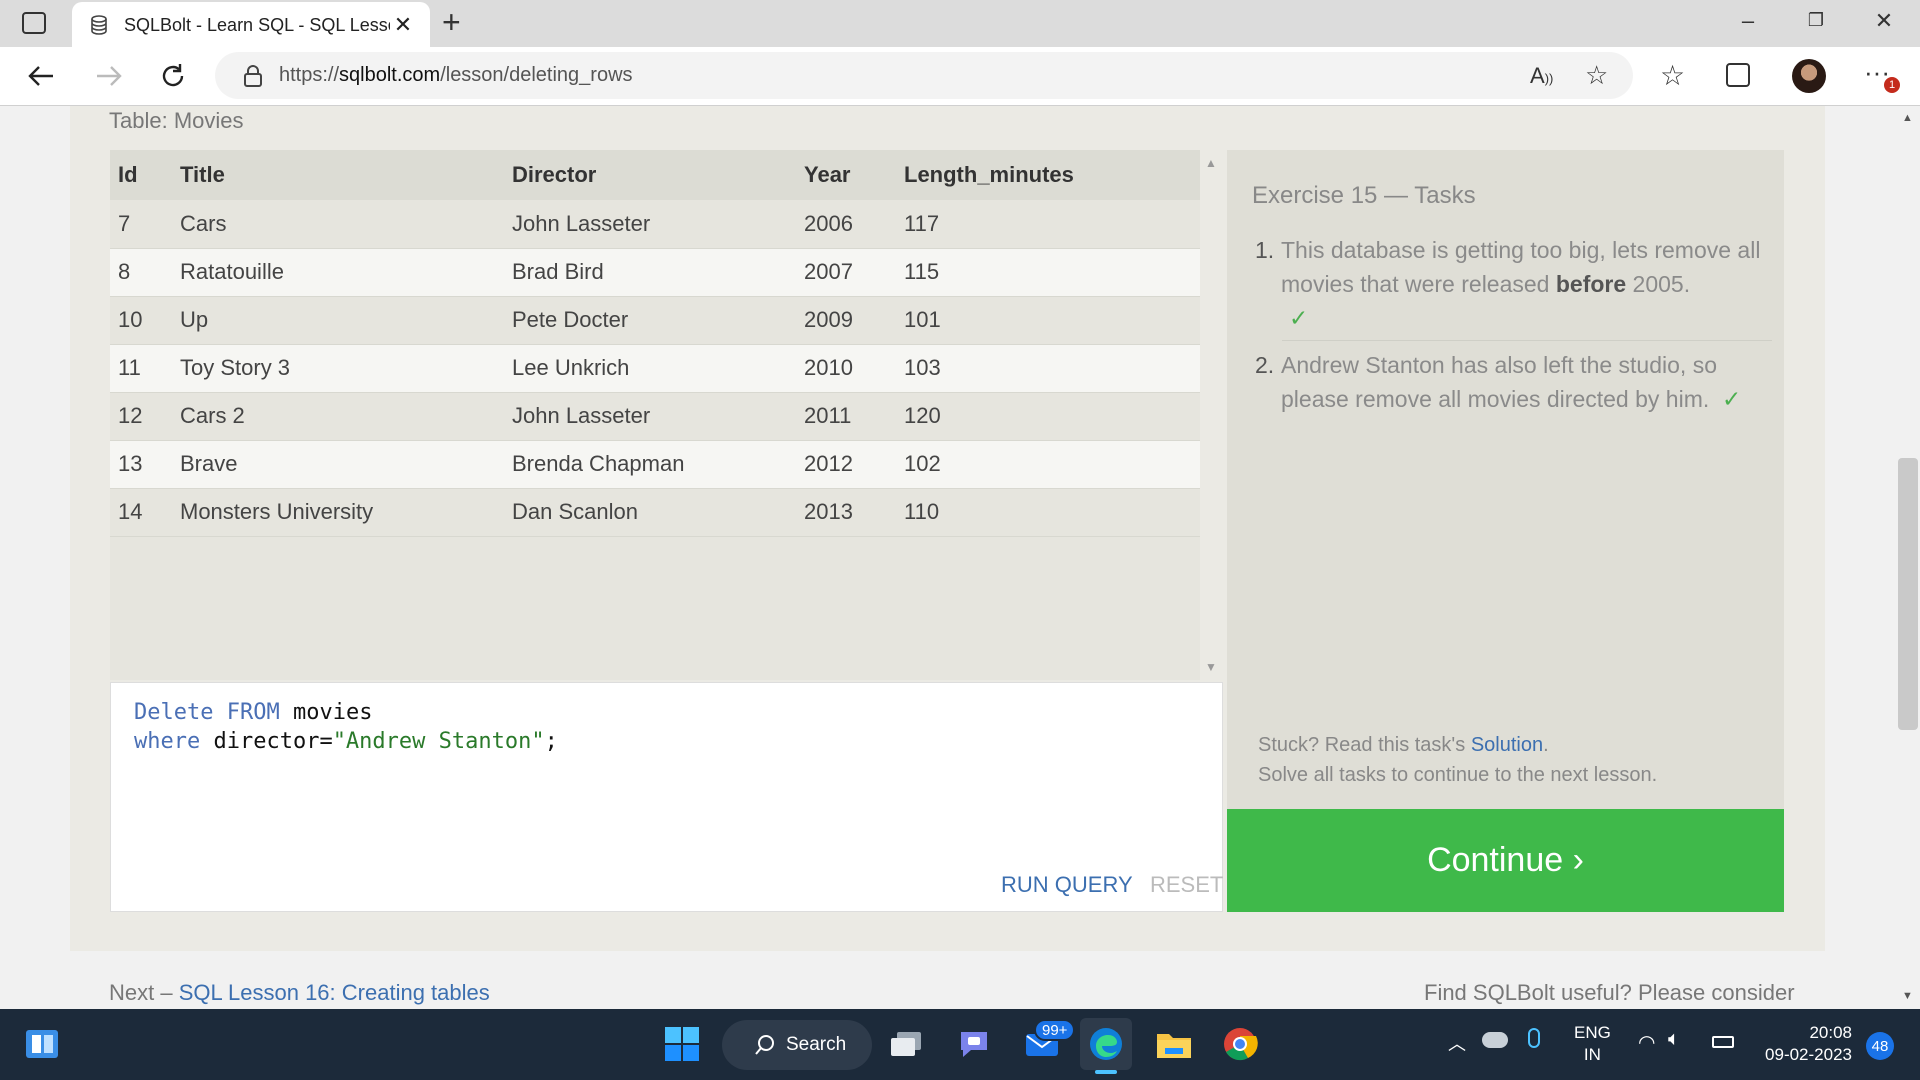 Image resolution: width=1920 pixels, height=1080 pixels. I want to click on tab-sqlbolt: SQLBolt - Learn SQL - SQL Lesso ✕, so click(251, 25).